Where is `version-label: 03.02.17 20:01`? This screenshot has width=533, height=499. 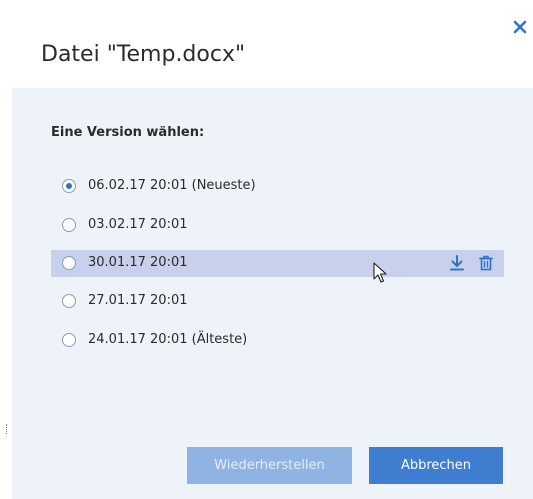 version-label: 03.02.17 20:01 is located at coordinates (138, 224).